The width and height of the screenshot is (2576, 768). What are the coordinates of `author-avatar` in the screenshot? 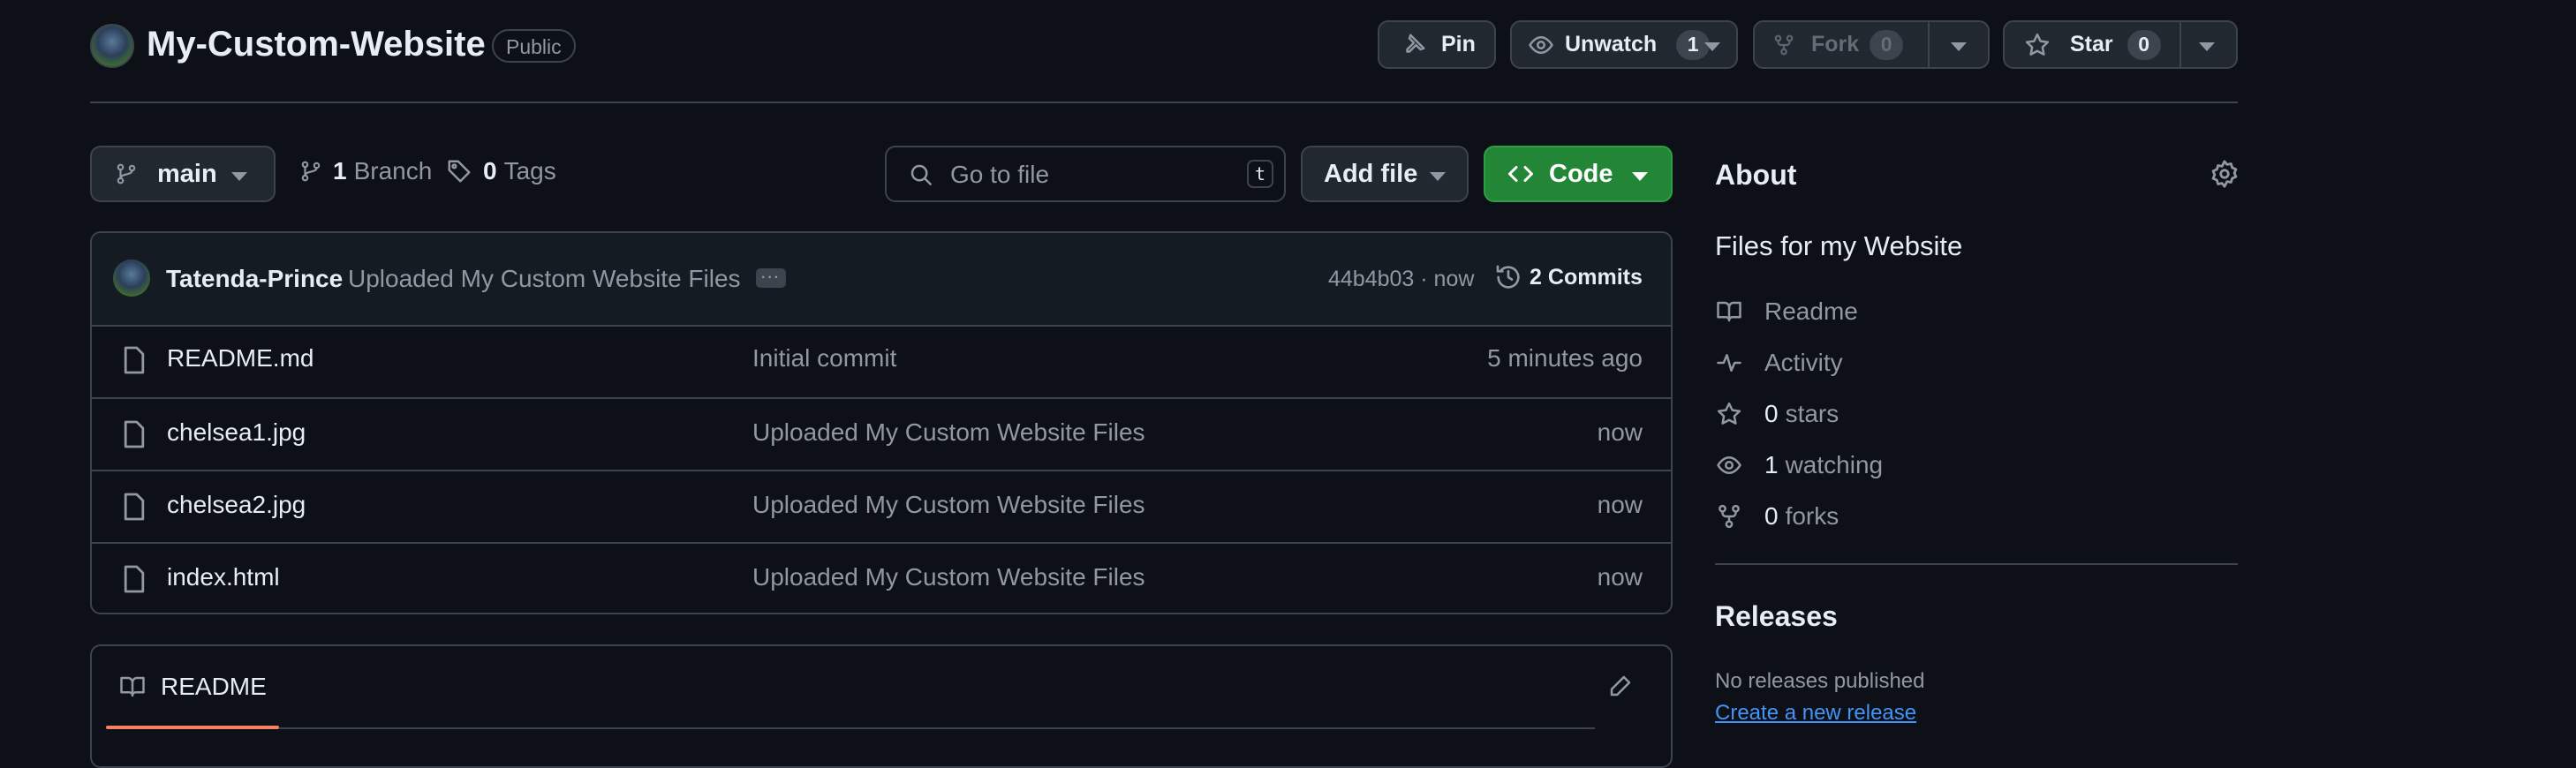 It's located at (131, 278).